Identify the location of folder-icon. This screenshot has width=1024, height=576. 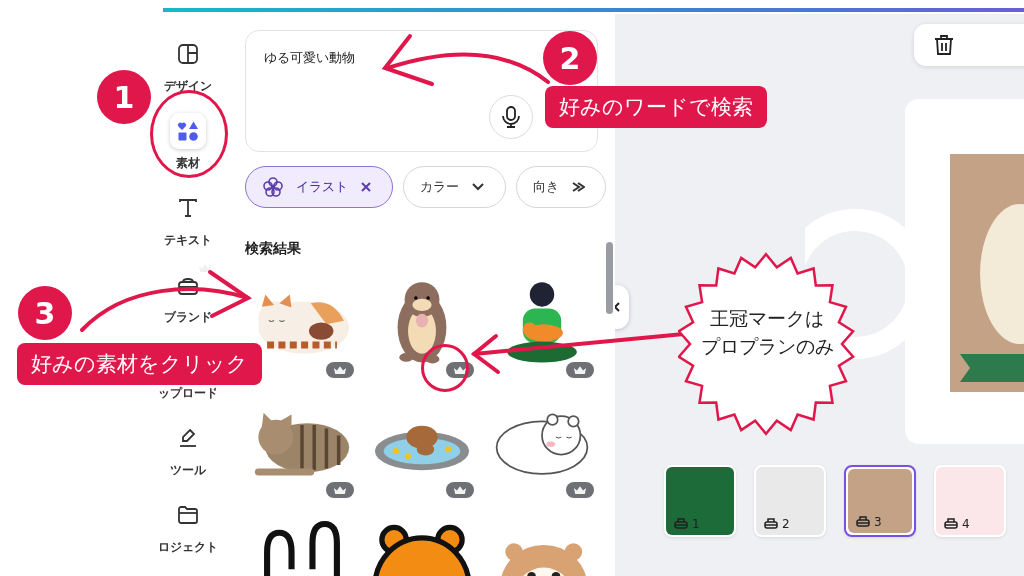
(188, 515).